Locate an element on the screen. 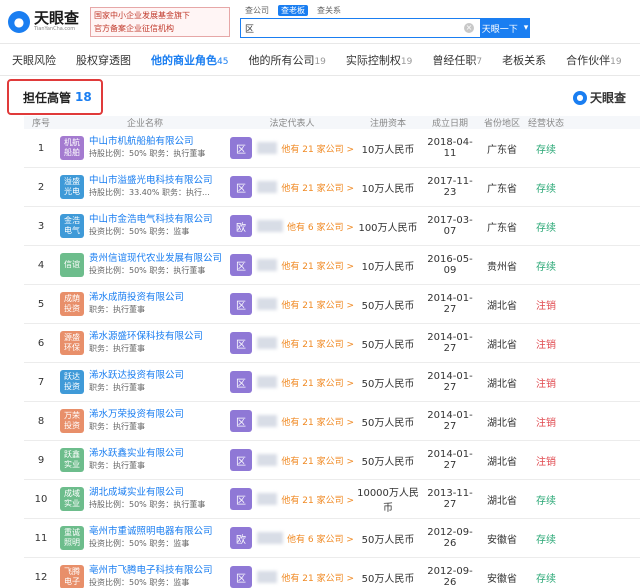 This screenshot has height=588, width=640. brand-watermark: ● 天眼查 is located at coordinates (599, 97).